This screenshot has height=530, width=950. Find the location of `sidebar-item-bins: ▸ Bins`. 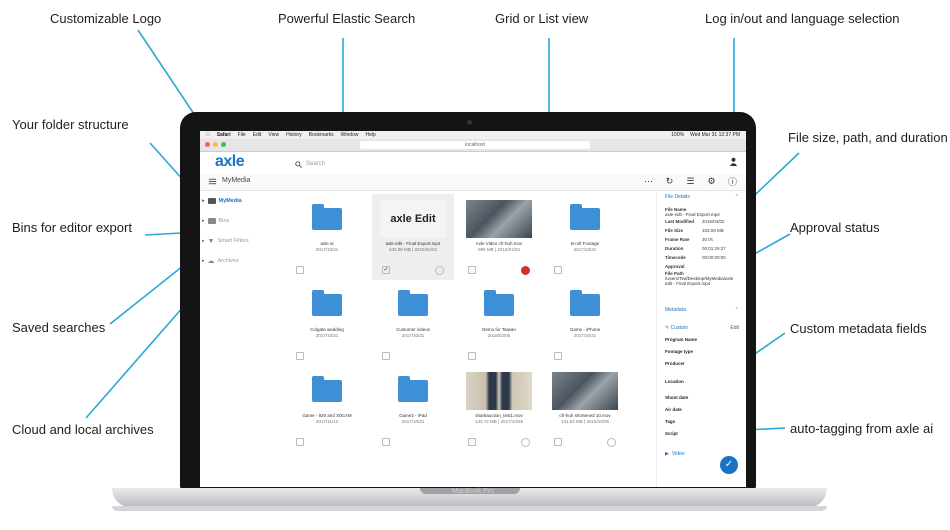

sidebar-item-bins: ▸ Bins is located at coordinates (240, 221).